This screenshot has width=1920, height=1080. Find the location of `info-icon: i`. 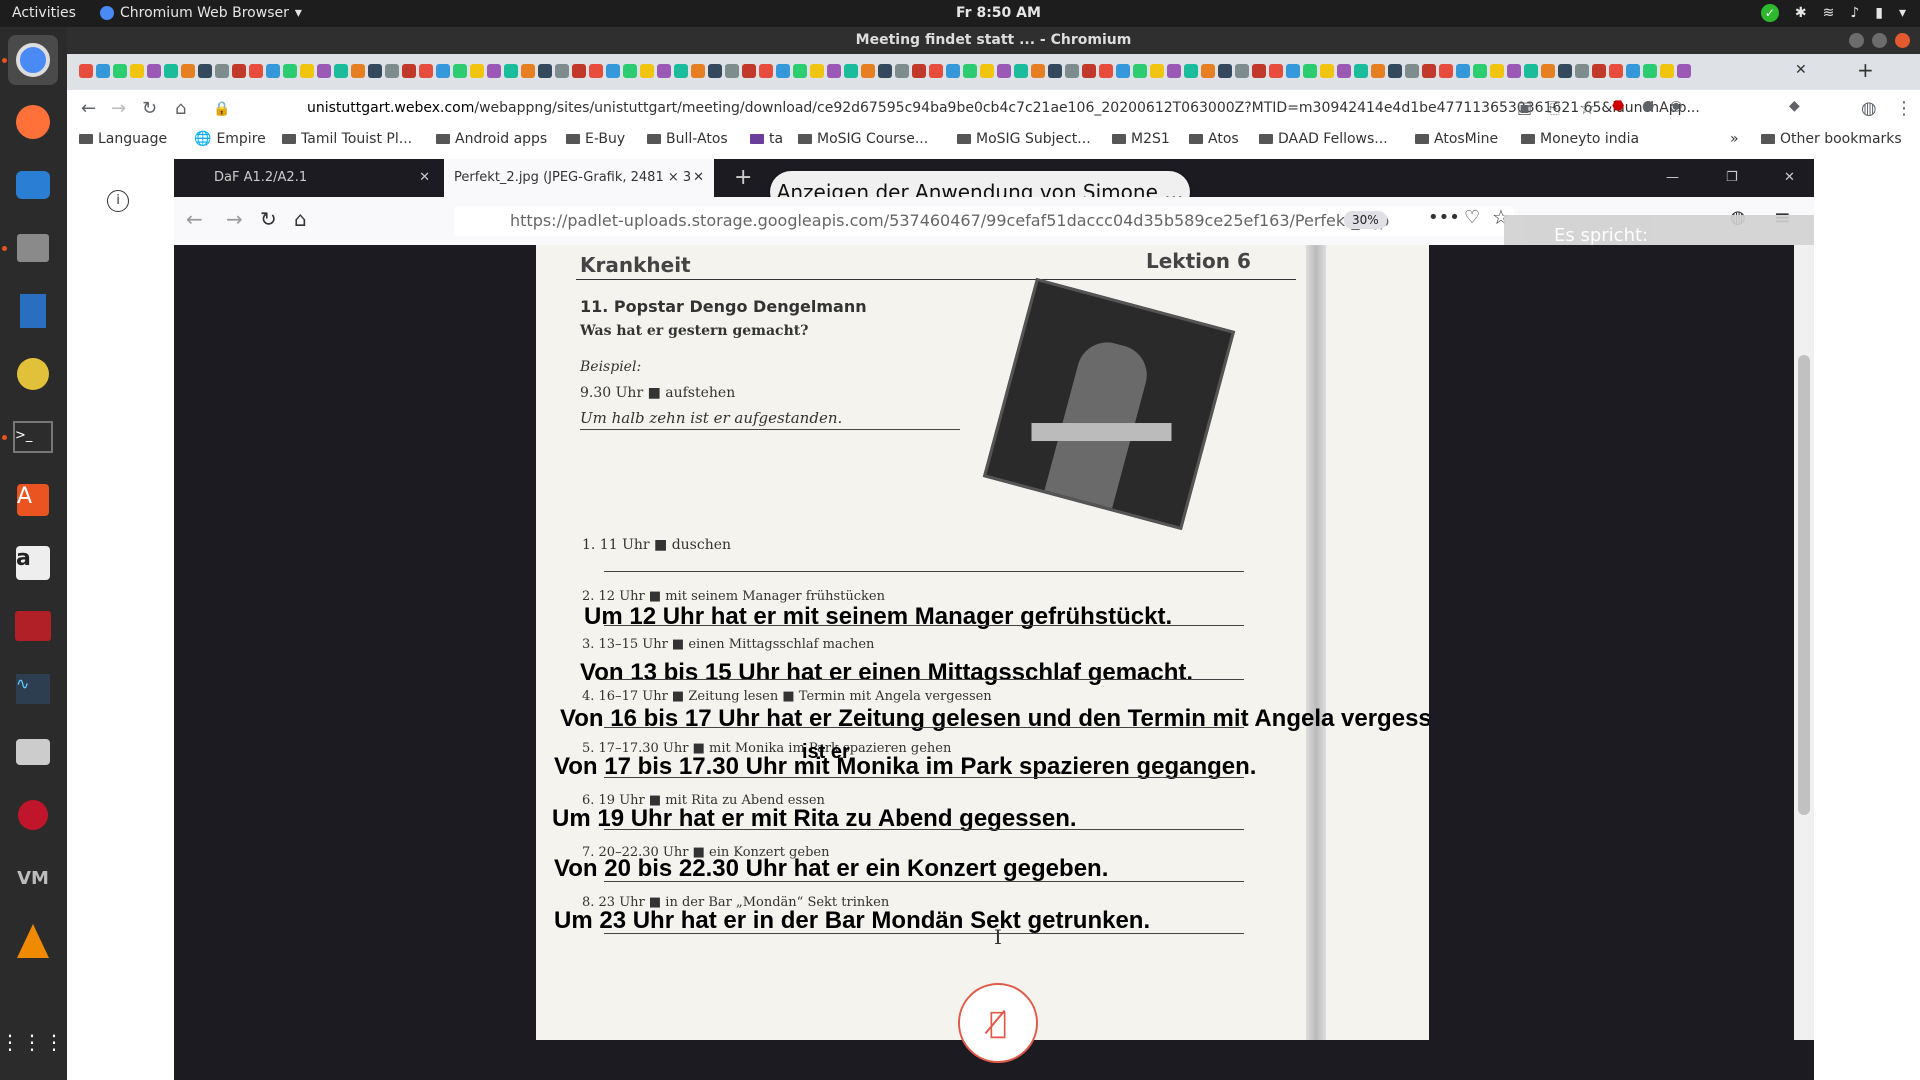

info-icon: i is located at coordinates (118, 201).